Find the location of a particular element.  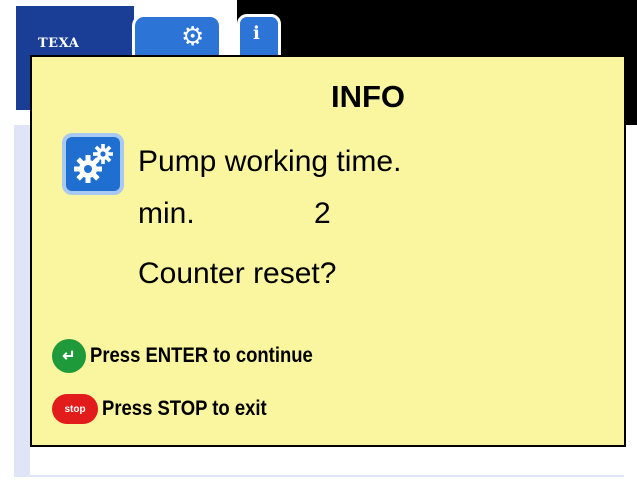

enter-hint-label: Press ENTER to continue is located at coordinates (201, 355).